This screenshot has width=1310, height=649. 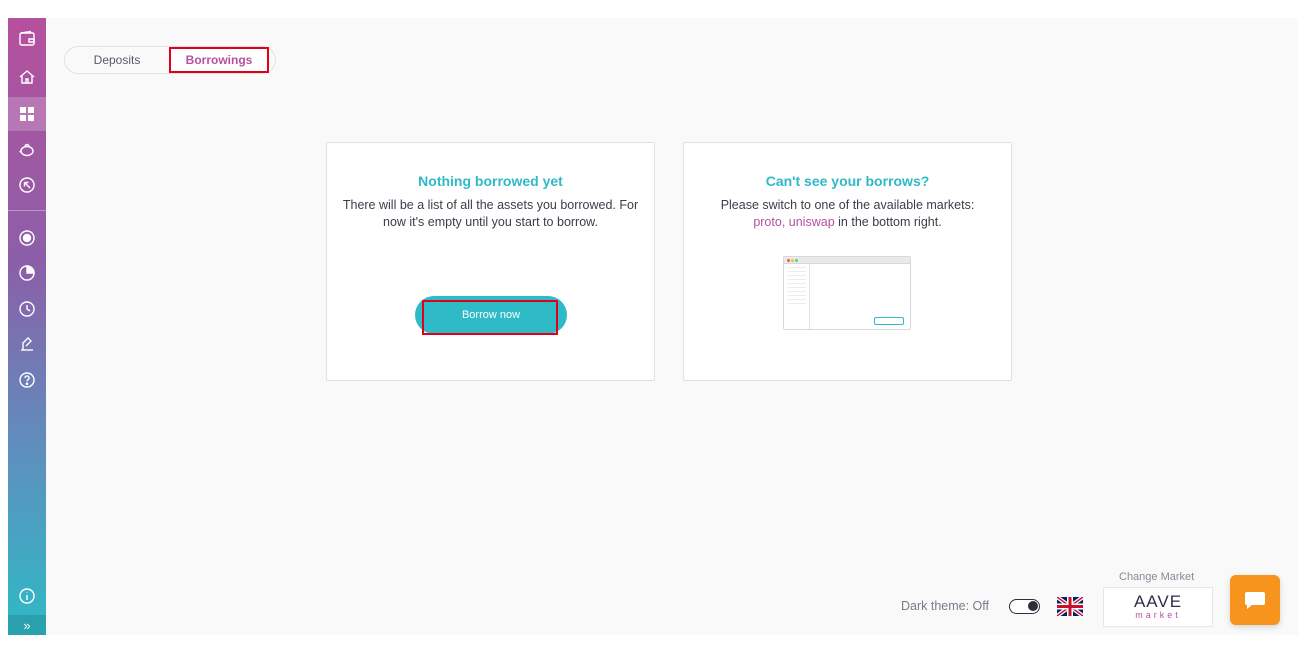 What do you see at coordinates (812, 222) in the screenshot?
I see `market-link-uniswap: uniswap` at bounding box center [812, 222].